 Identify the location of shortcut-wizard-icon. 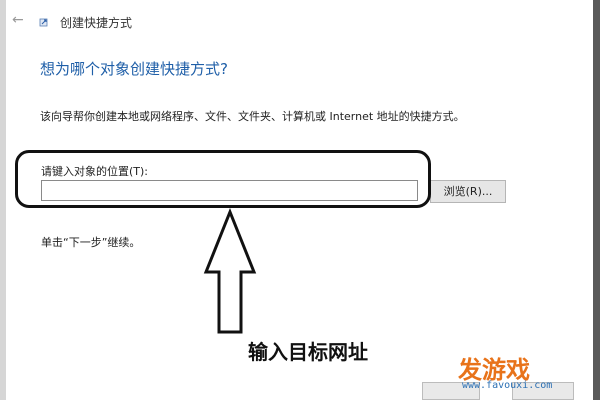
(43, 22).